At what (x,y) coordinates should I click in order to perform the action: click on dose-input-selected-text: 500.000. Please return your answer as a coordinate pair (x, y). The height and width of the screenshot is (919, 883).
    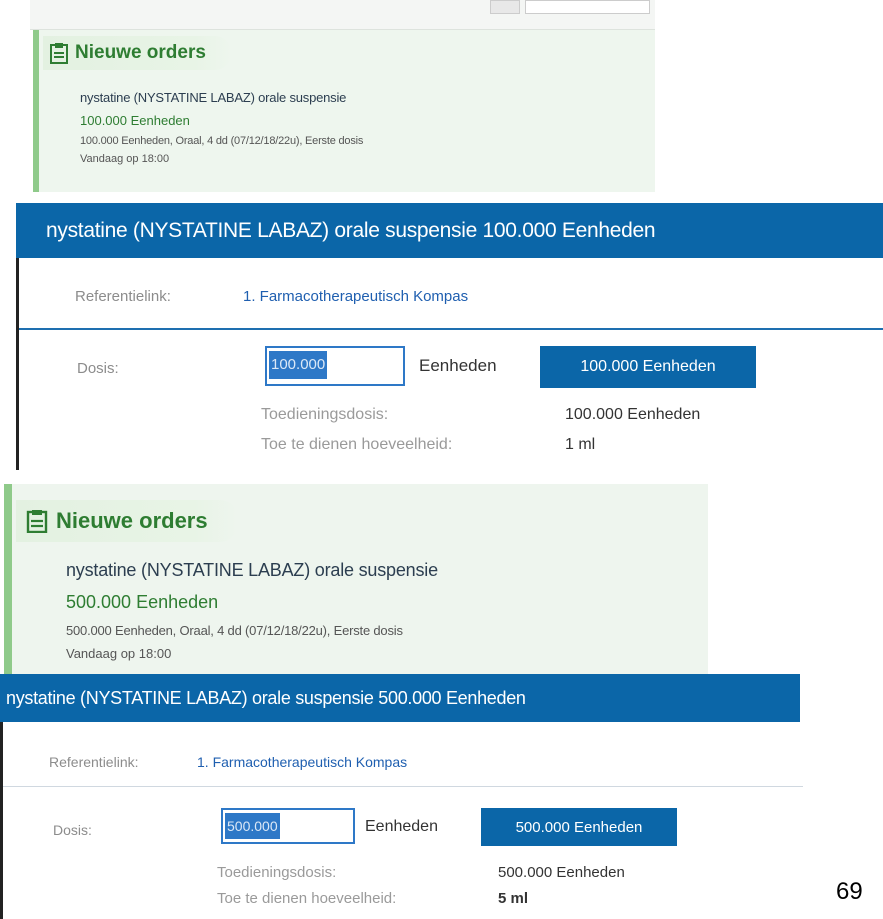
    Looking at the image, I should click on (252, 826).